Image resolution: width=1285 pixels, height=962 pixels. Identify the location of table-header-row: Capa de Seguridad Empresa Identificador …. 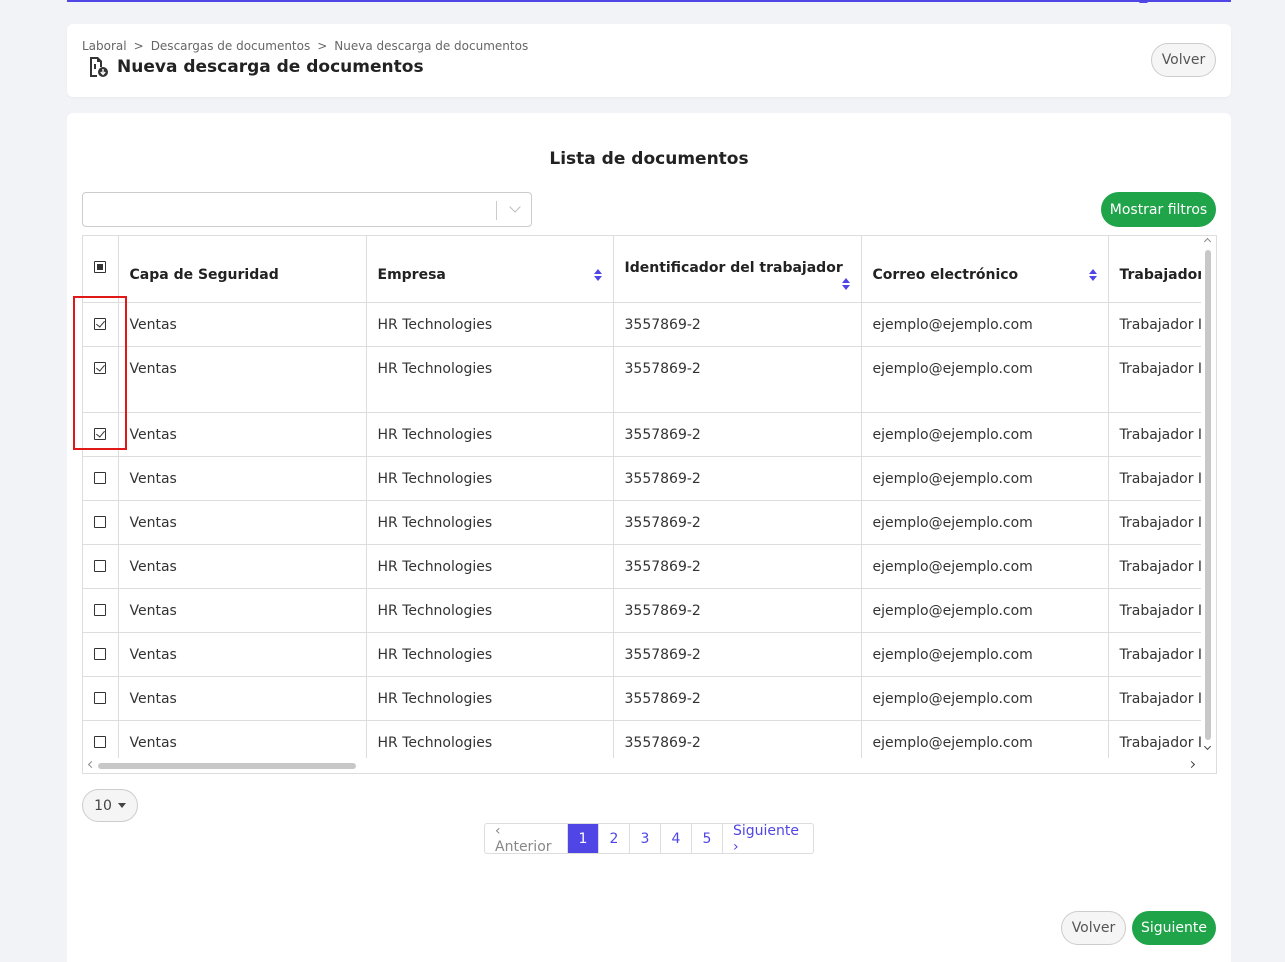
(649, 269).